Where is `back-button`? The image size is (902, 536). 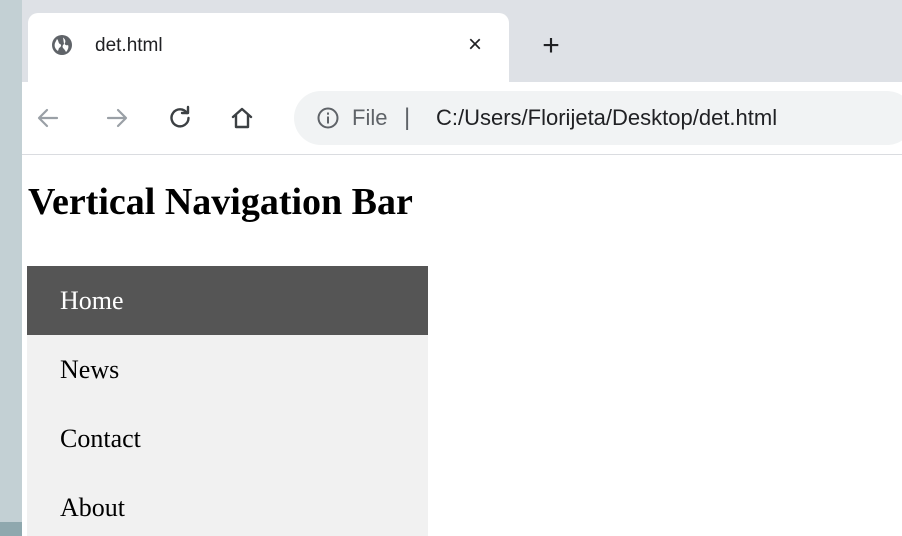
back-button is located at coordinates (48, 118).